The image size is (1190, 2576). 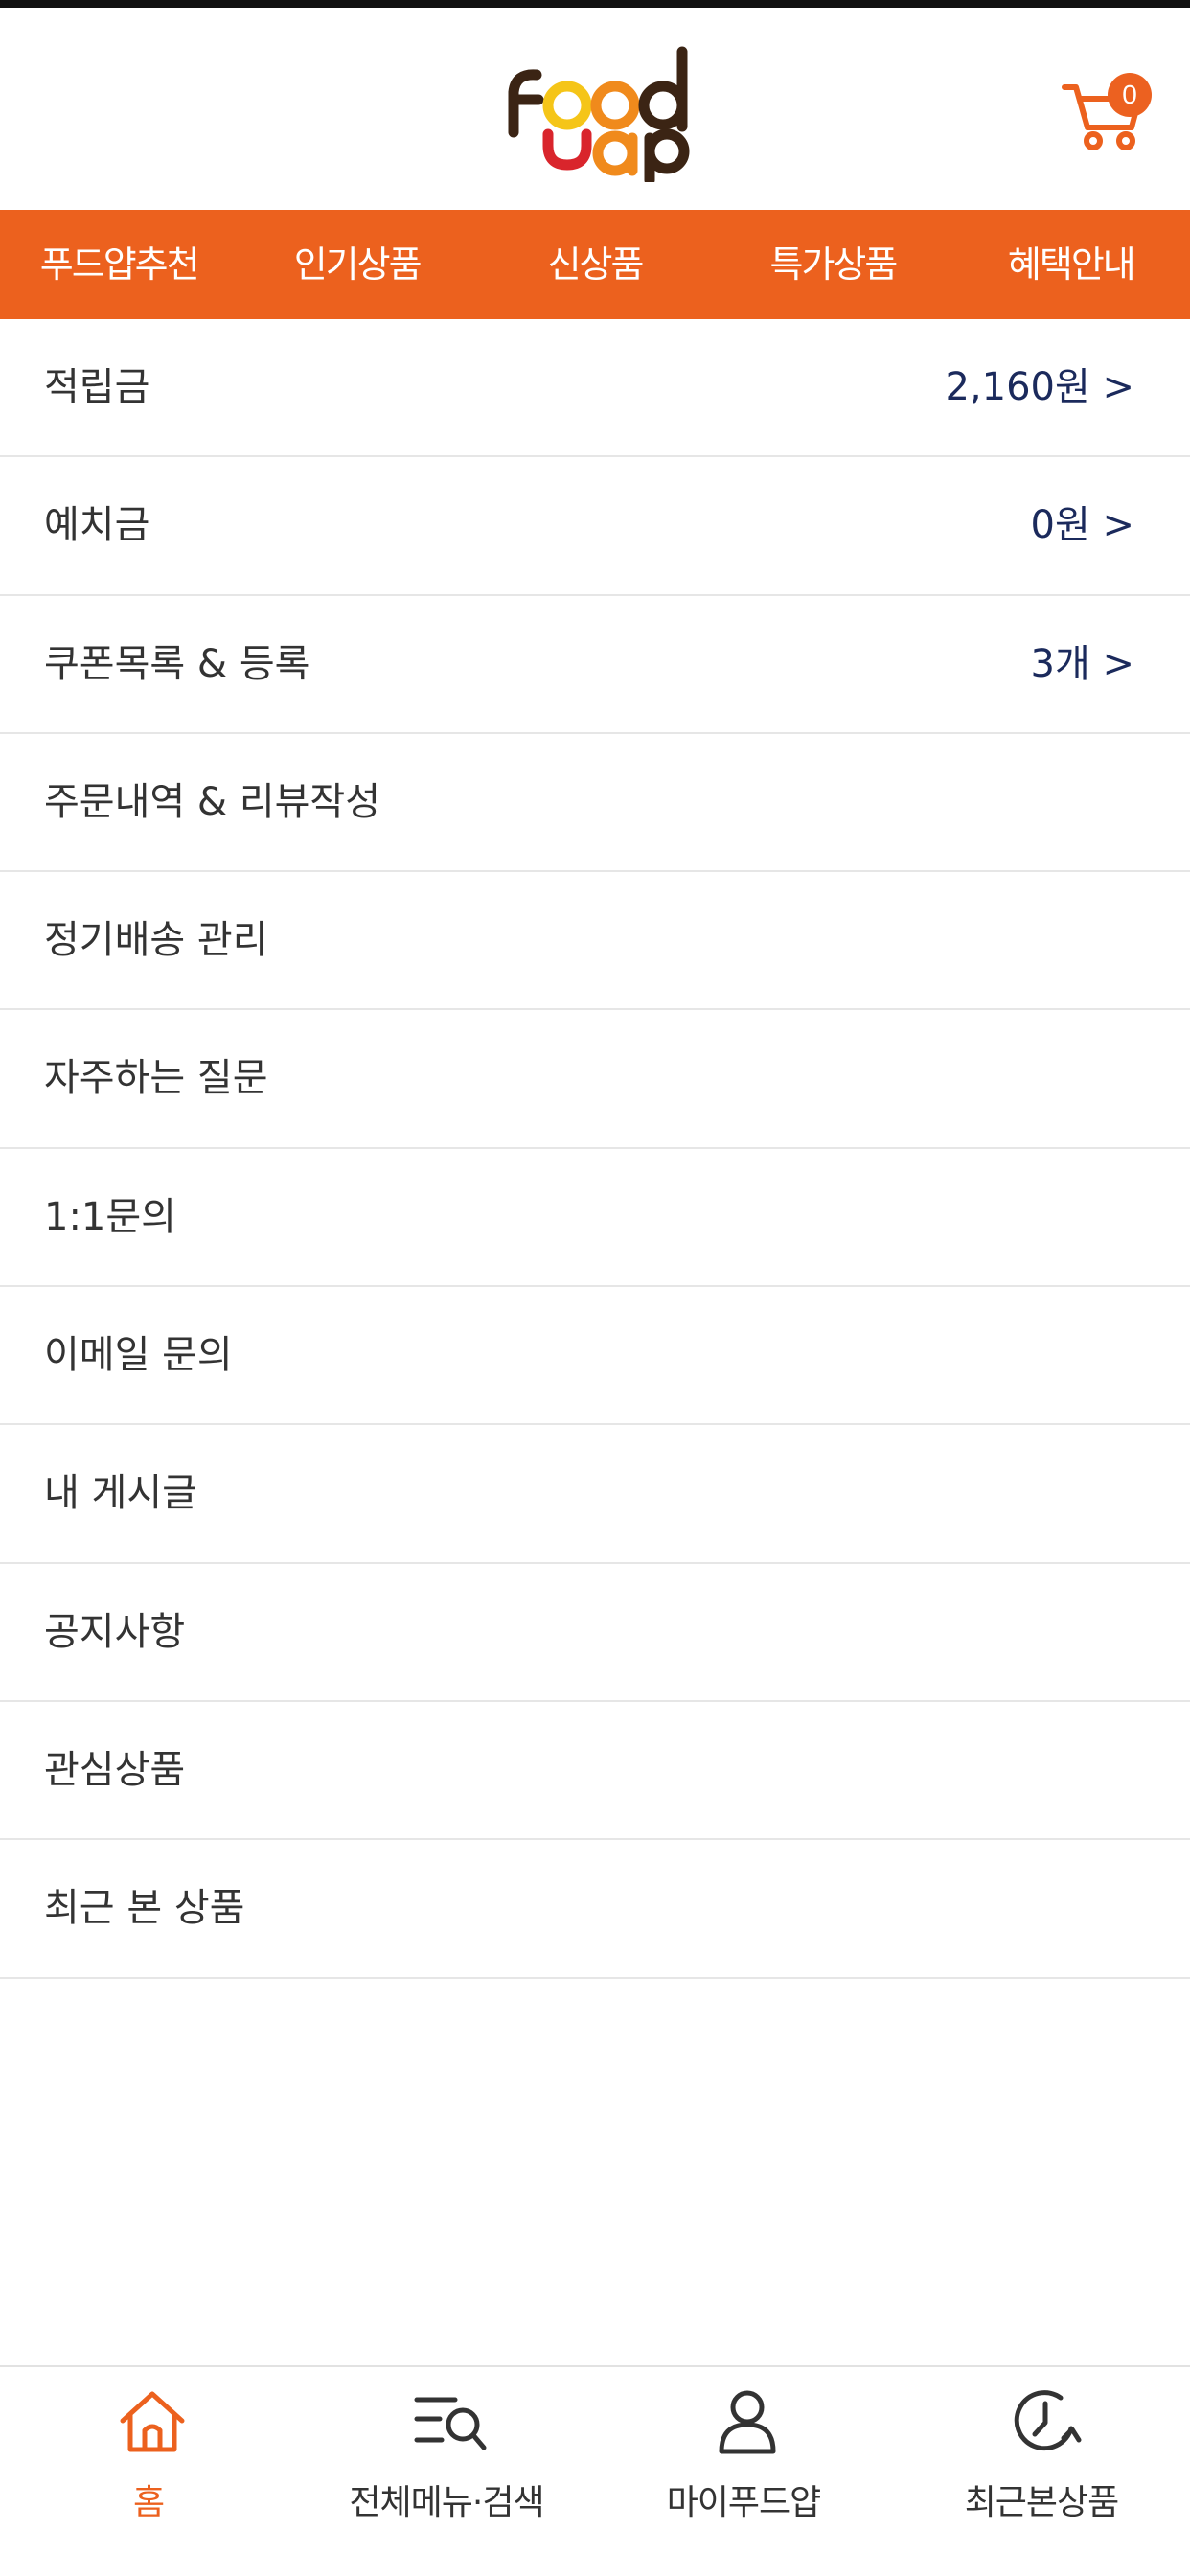 I want to click on tab-label: 최근본상품, so click(x=1042, y=2502).